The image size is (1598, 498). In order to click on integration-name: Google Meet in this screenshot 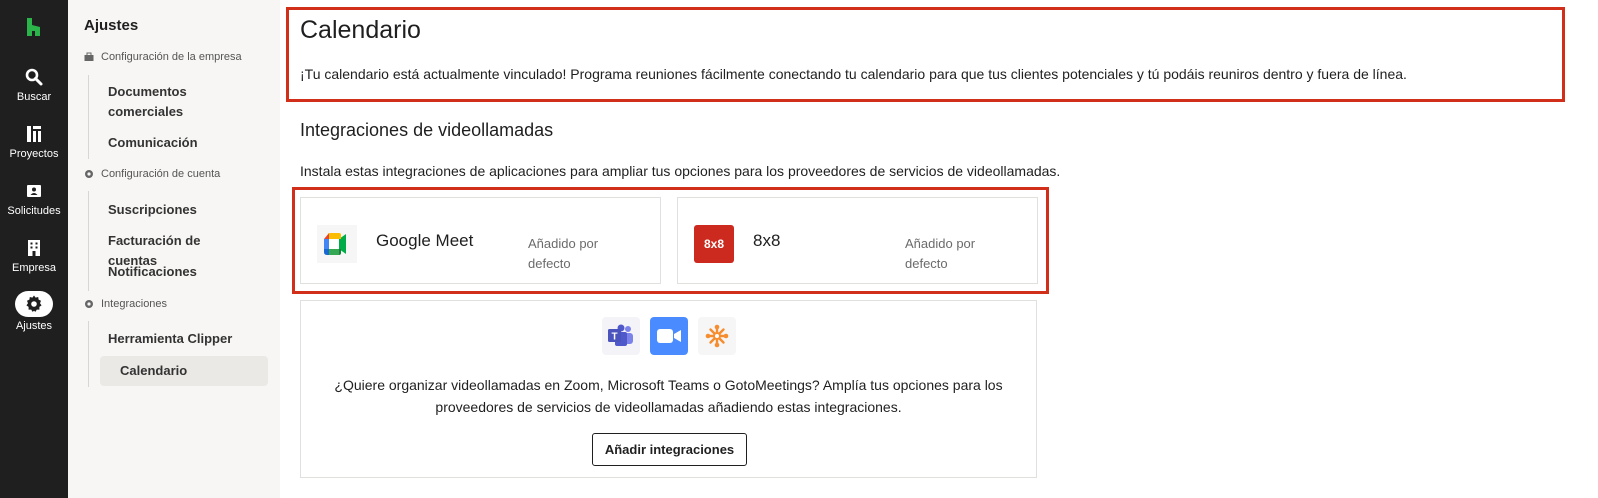, I will do `click(425, 240)`.